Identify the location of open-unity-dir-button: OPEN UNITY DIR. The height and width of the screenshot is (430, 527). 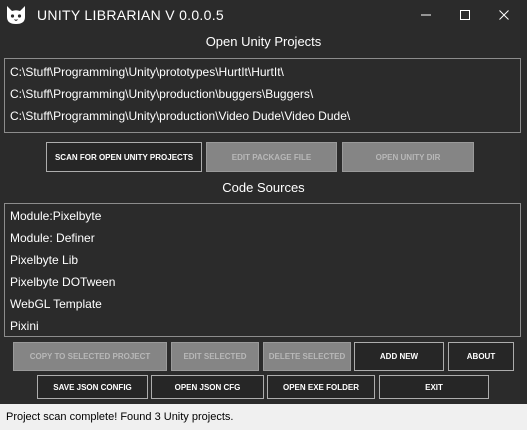
(408, 157).